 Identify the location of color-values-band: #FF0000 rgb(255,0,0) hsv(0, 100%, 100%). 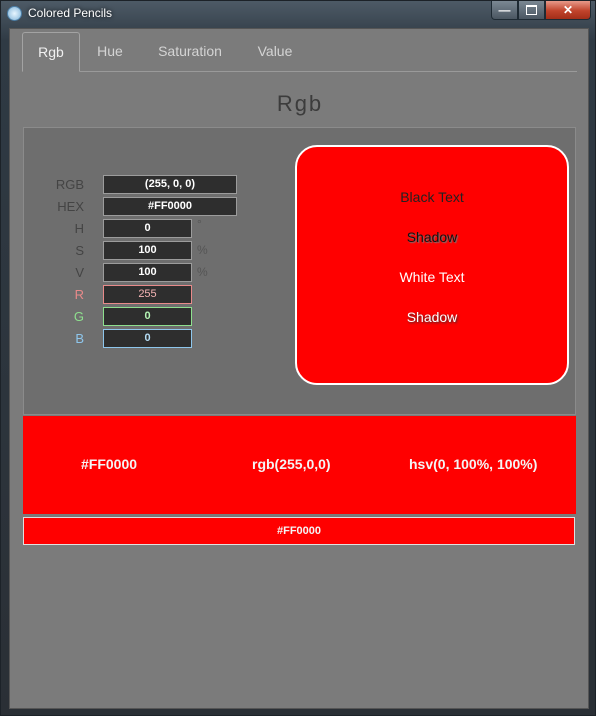
(299, 465).